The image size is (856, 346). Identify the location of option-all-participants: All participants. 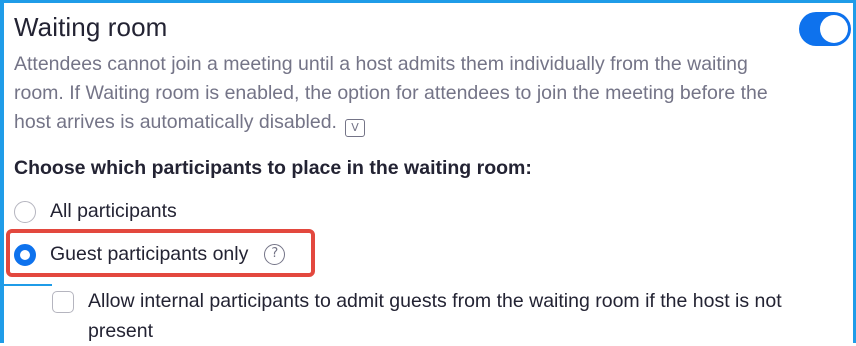
(95, 211).